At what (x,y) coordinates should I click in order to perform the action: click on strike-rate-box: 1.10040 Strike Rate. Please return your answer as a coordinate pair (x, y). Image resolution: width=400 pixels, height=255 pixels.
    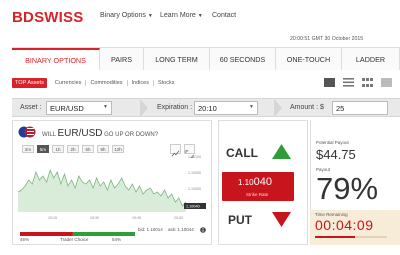
    Looking at the image, I should click on (258, 186).